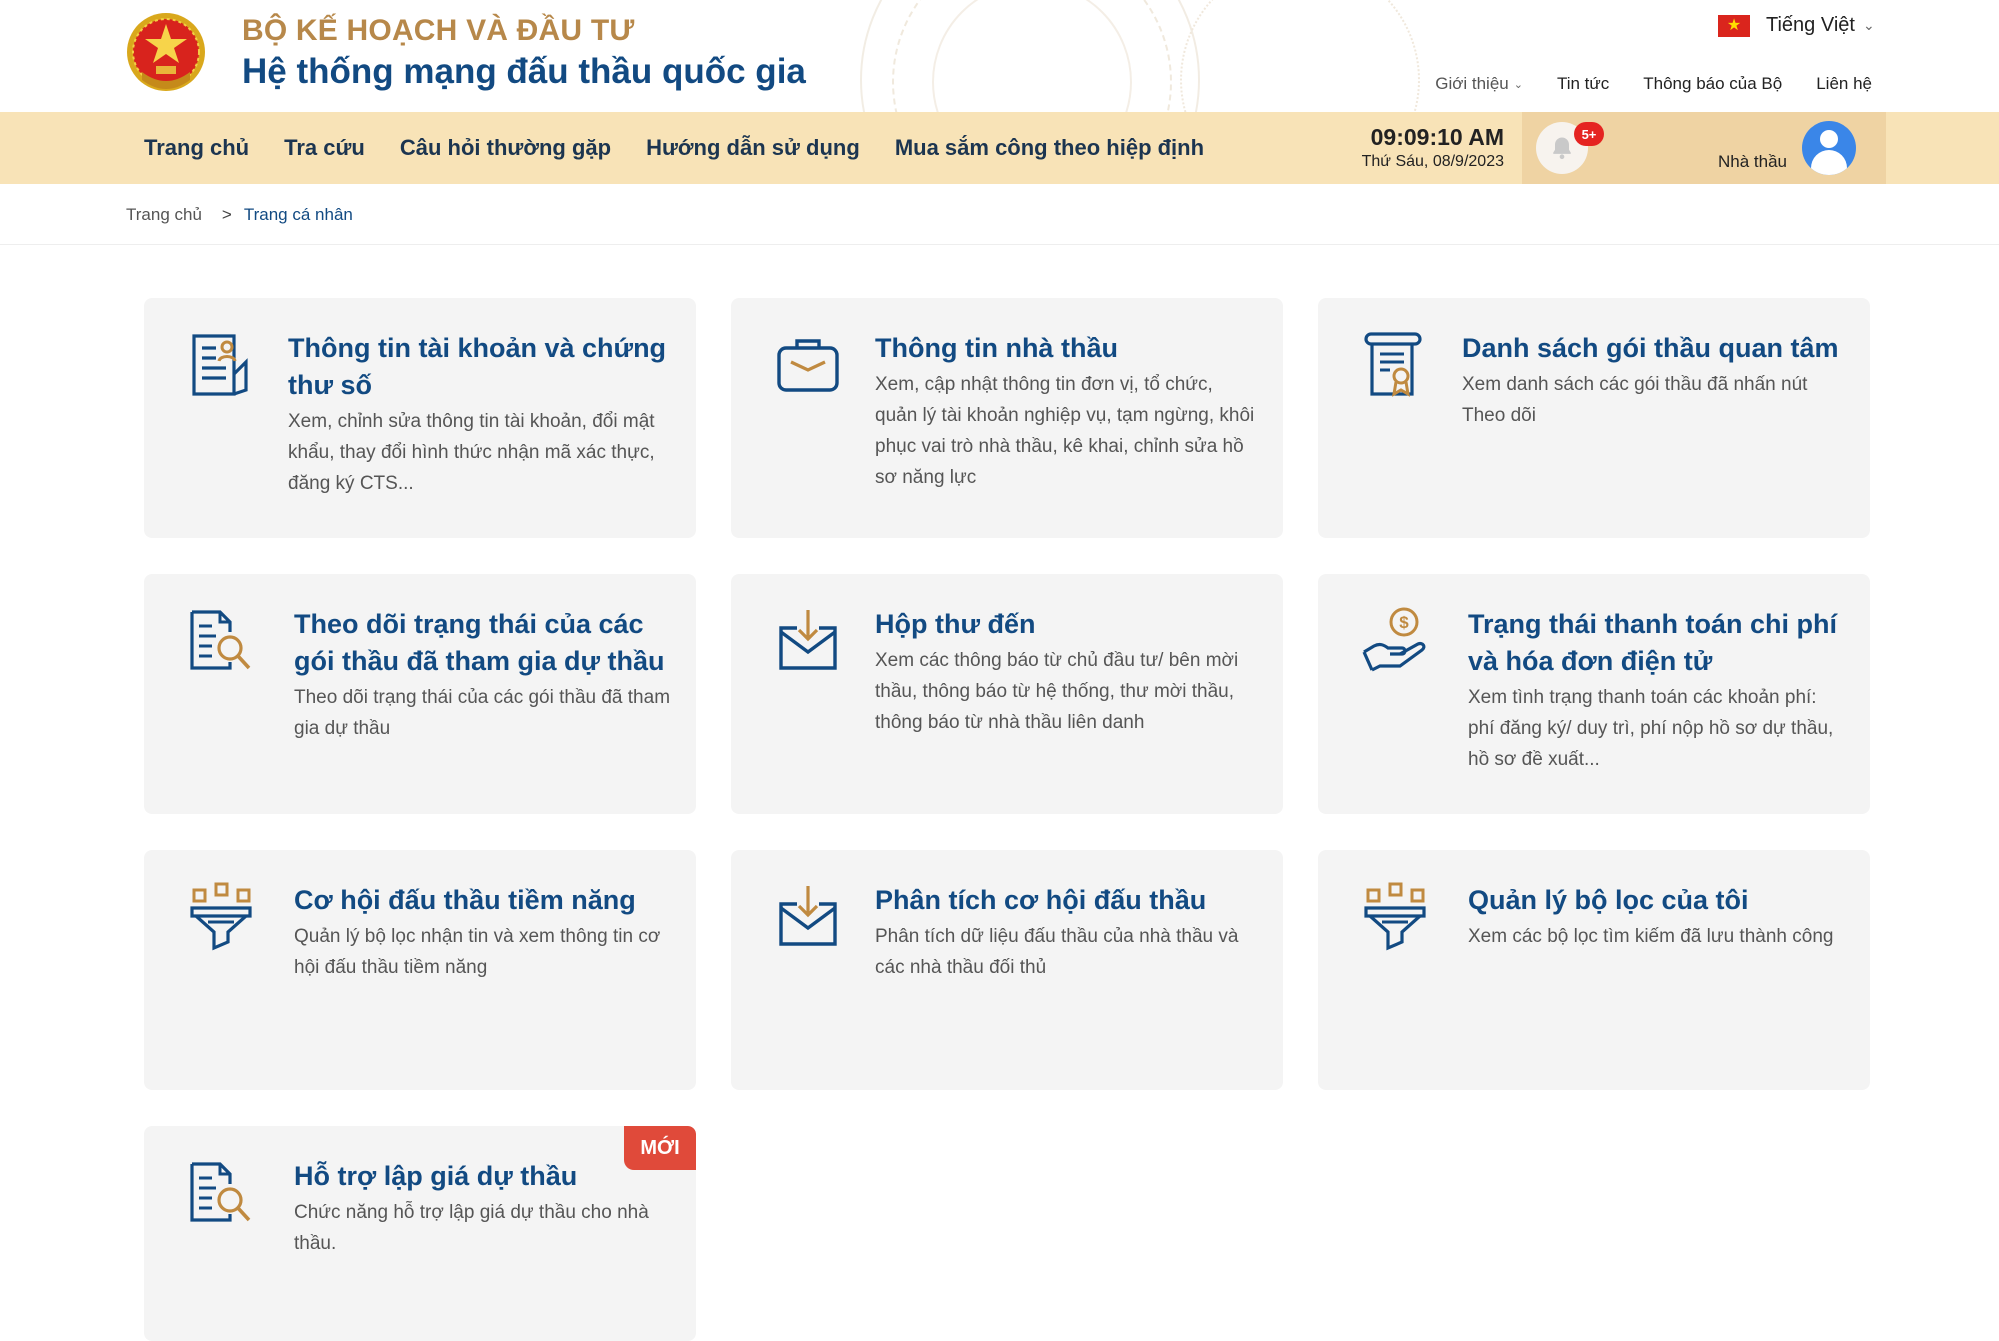 The image size is (1999, 1341). I want to click on card-title-text: Thông tin nhà thầu, so click(996, 348).